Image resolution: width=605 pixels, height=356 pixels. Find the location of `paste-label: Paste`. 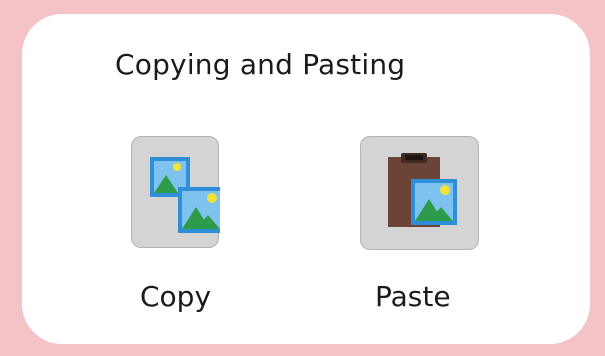

paste-label: Paste is located at coordinates (413, 296).